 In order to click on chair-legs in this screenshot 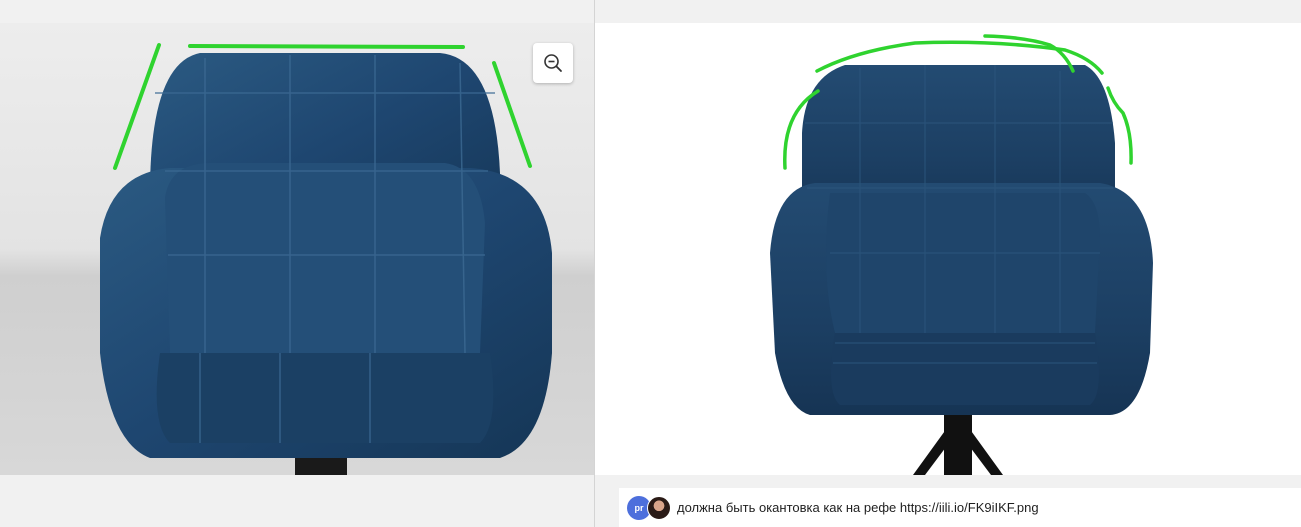, I will do `click(958, 444)`.